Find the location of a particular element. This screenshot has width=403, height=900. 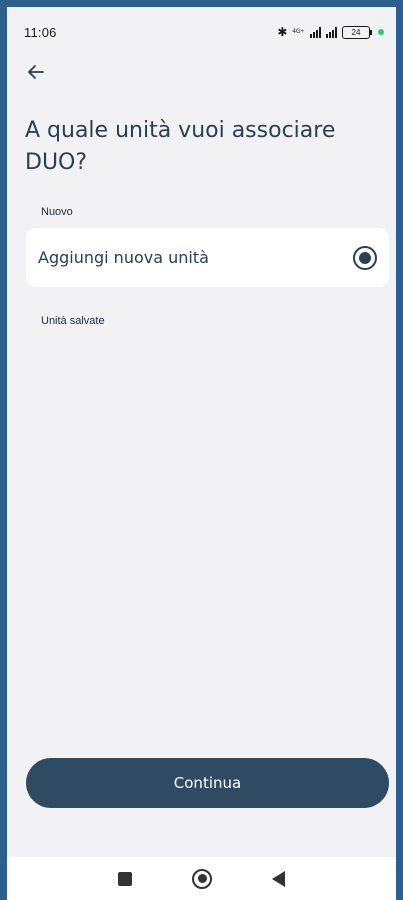

home-icon is located at coordinates (202, 878).